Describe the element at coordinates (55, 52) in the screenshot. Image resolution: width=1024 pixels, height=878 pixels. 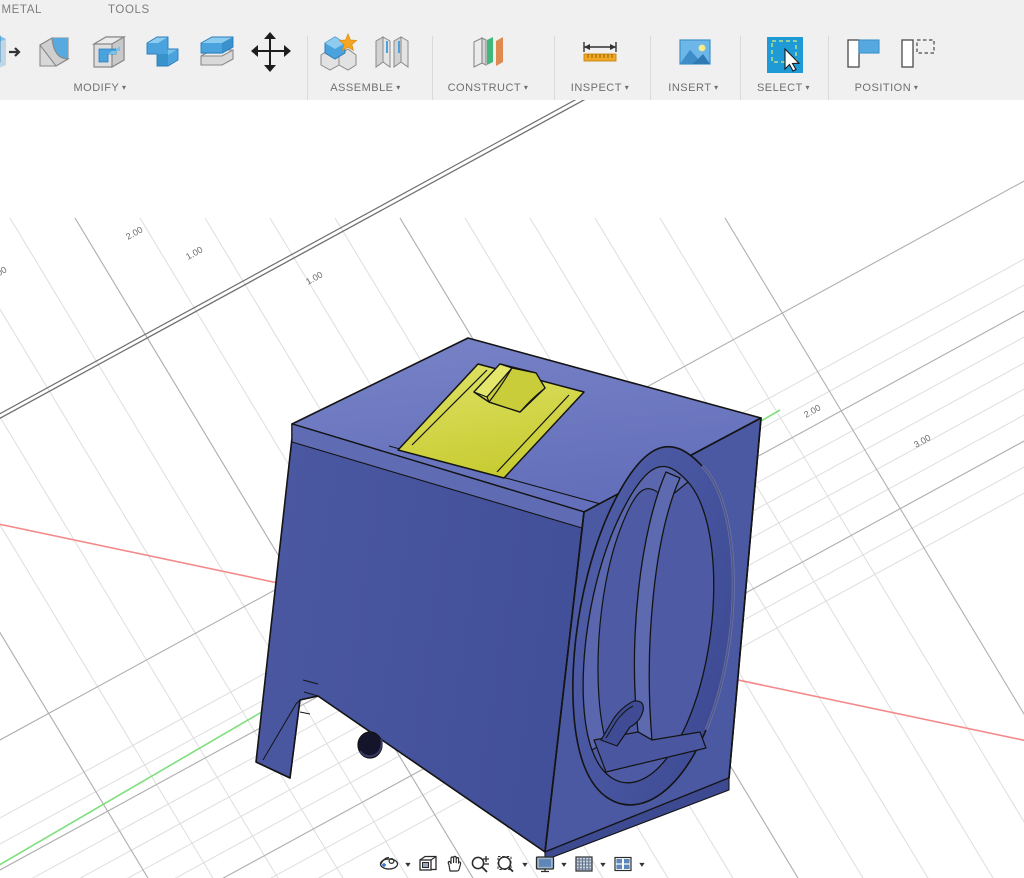
I see `fillet-button` at that location.